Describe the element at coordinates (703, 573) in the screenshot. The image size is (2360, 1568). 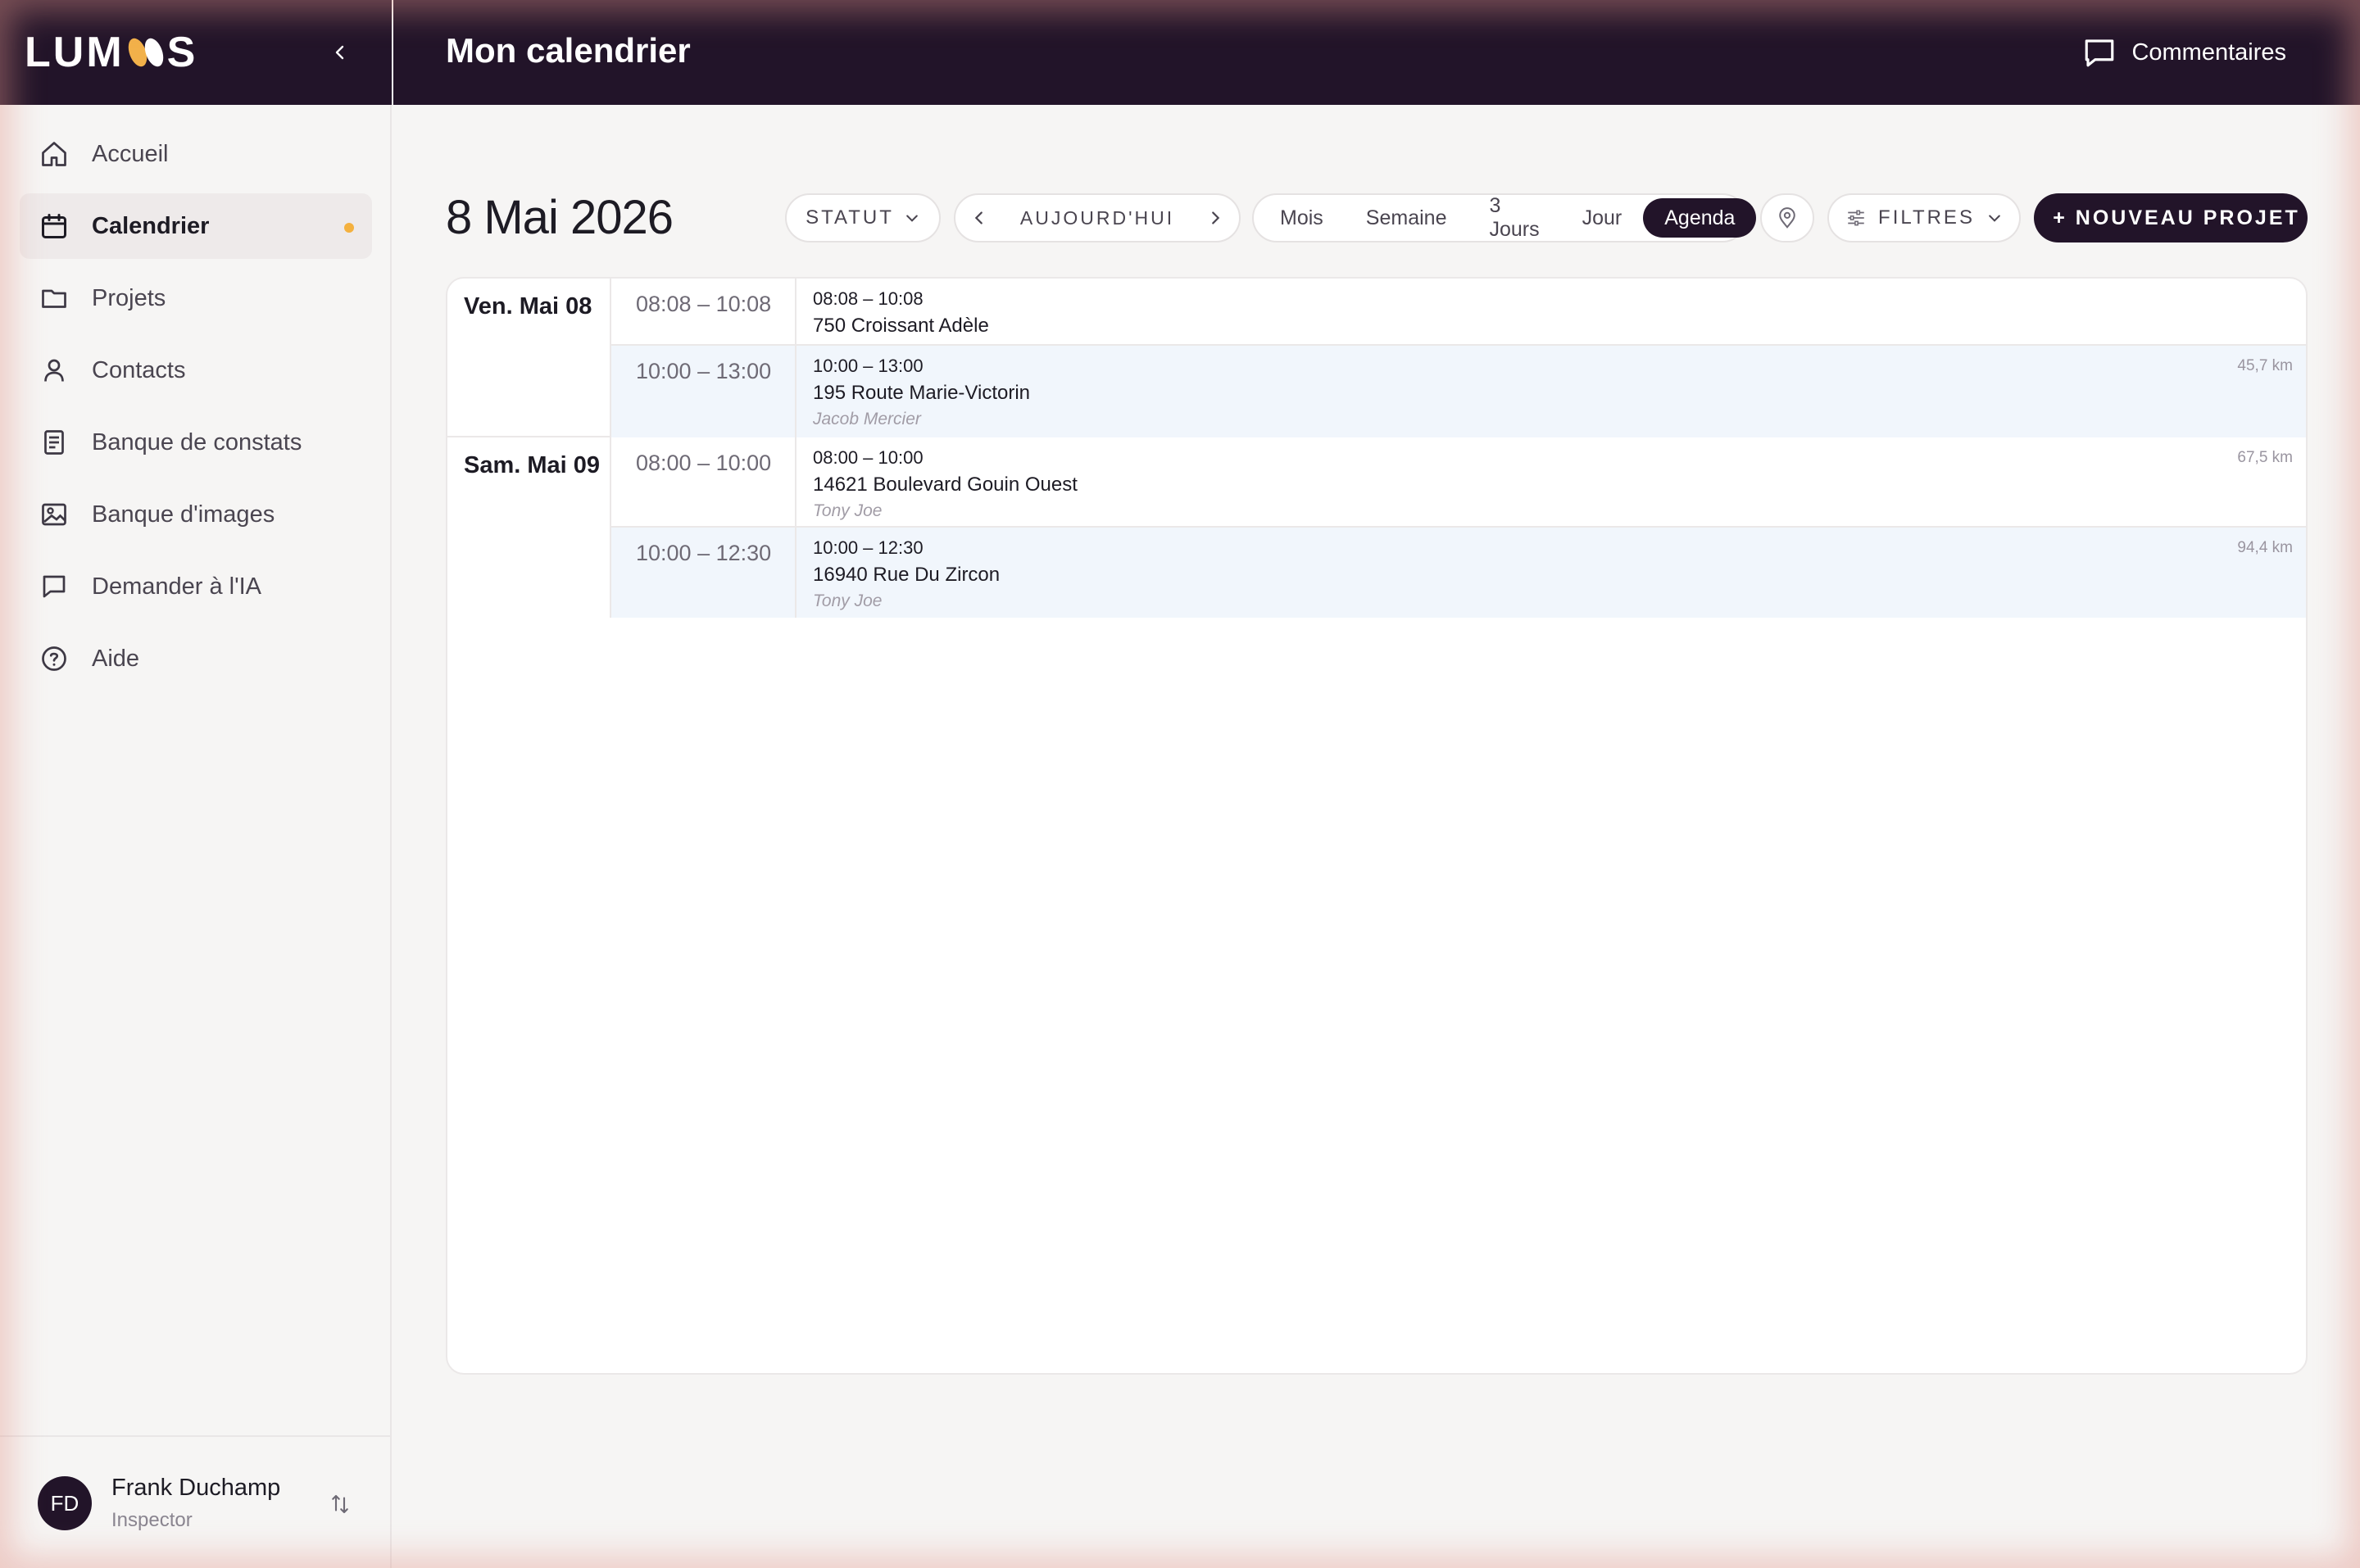
I see `event-time-range: 10:00 – 12:30` at that location.